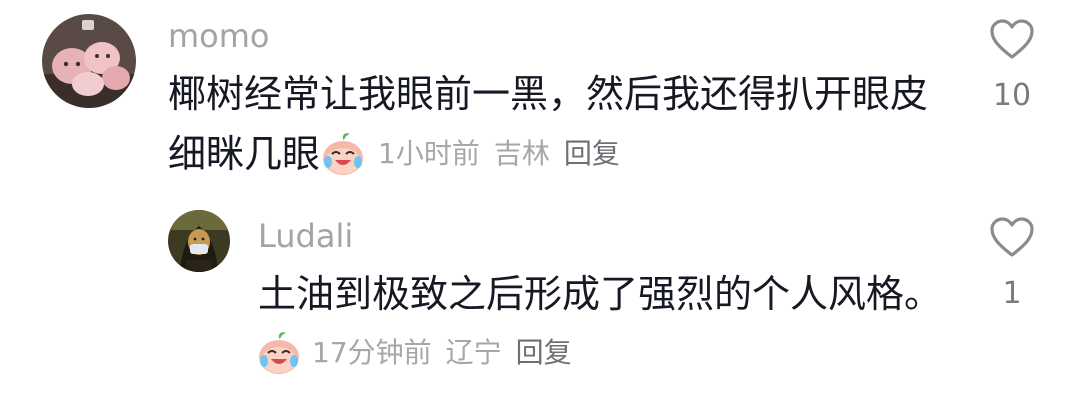 This screenshot has width=1080, height=404. What do you see at coordinates (219, 36) in the screenshot?
I see `comment-username: momo` at bounding box center [219, 36].